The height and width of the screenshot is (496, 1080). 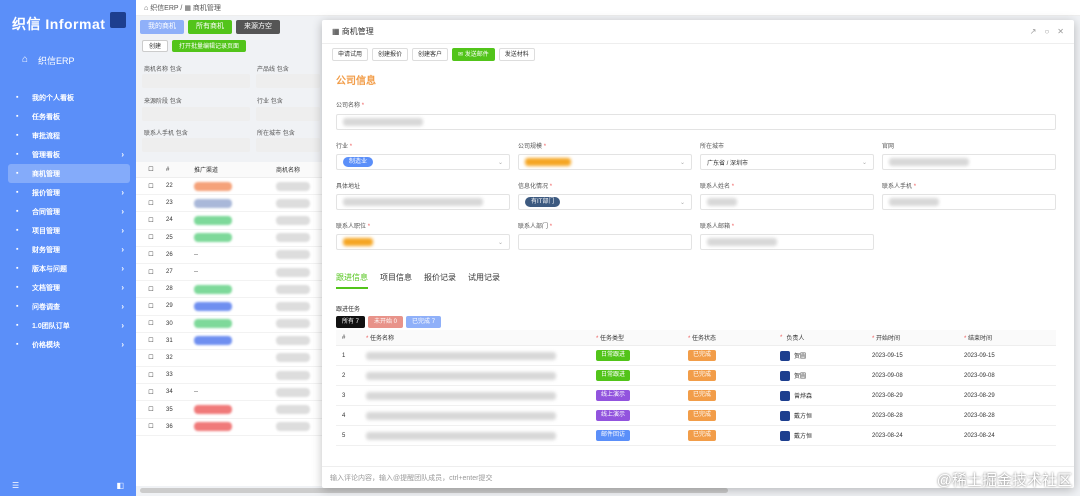 I want to click on table-row: ☐ 24, so click(x=229, y=221).